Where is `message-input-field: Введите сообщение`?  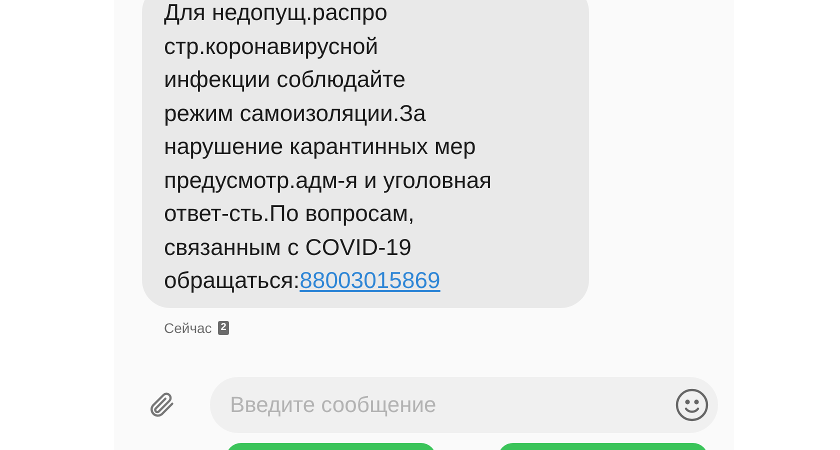 message-input-field: Введите сообщение is located at coordinates (464, 404).